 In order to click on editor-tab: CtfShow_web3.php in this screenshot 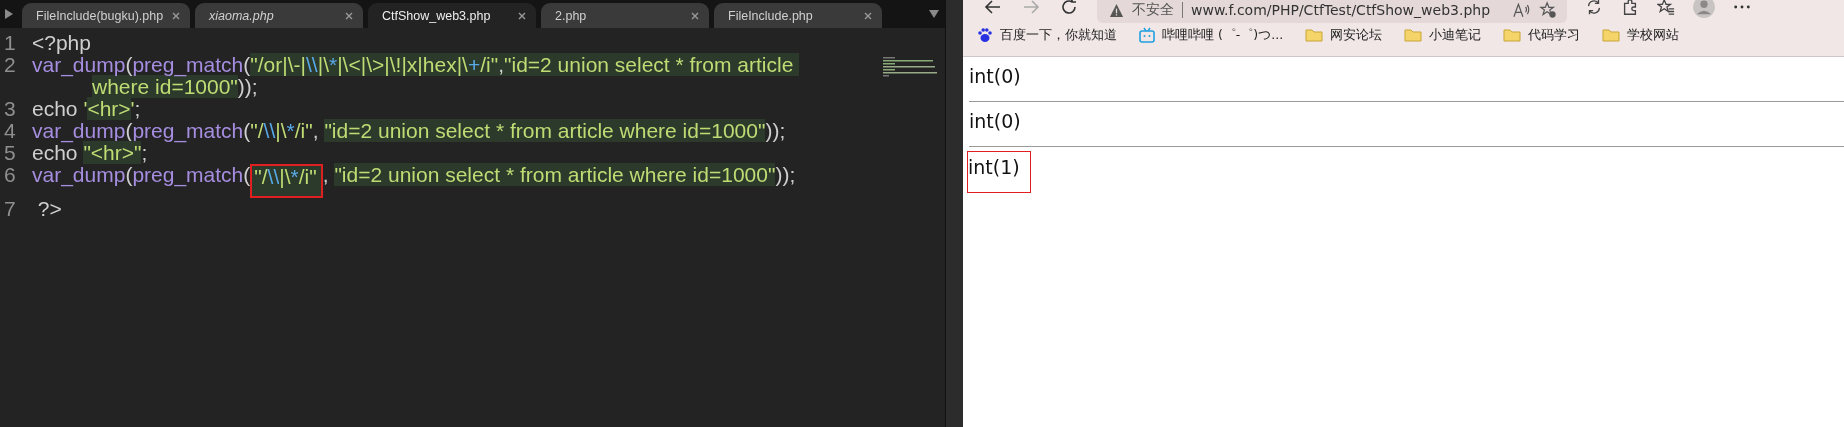, I will do `click(452, 15)`.